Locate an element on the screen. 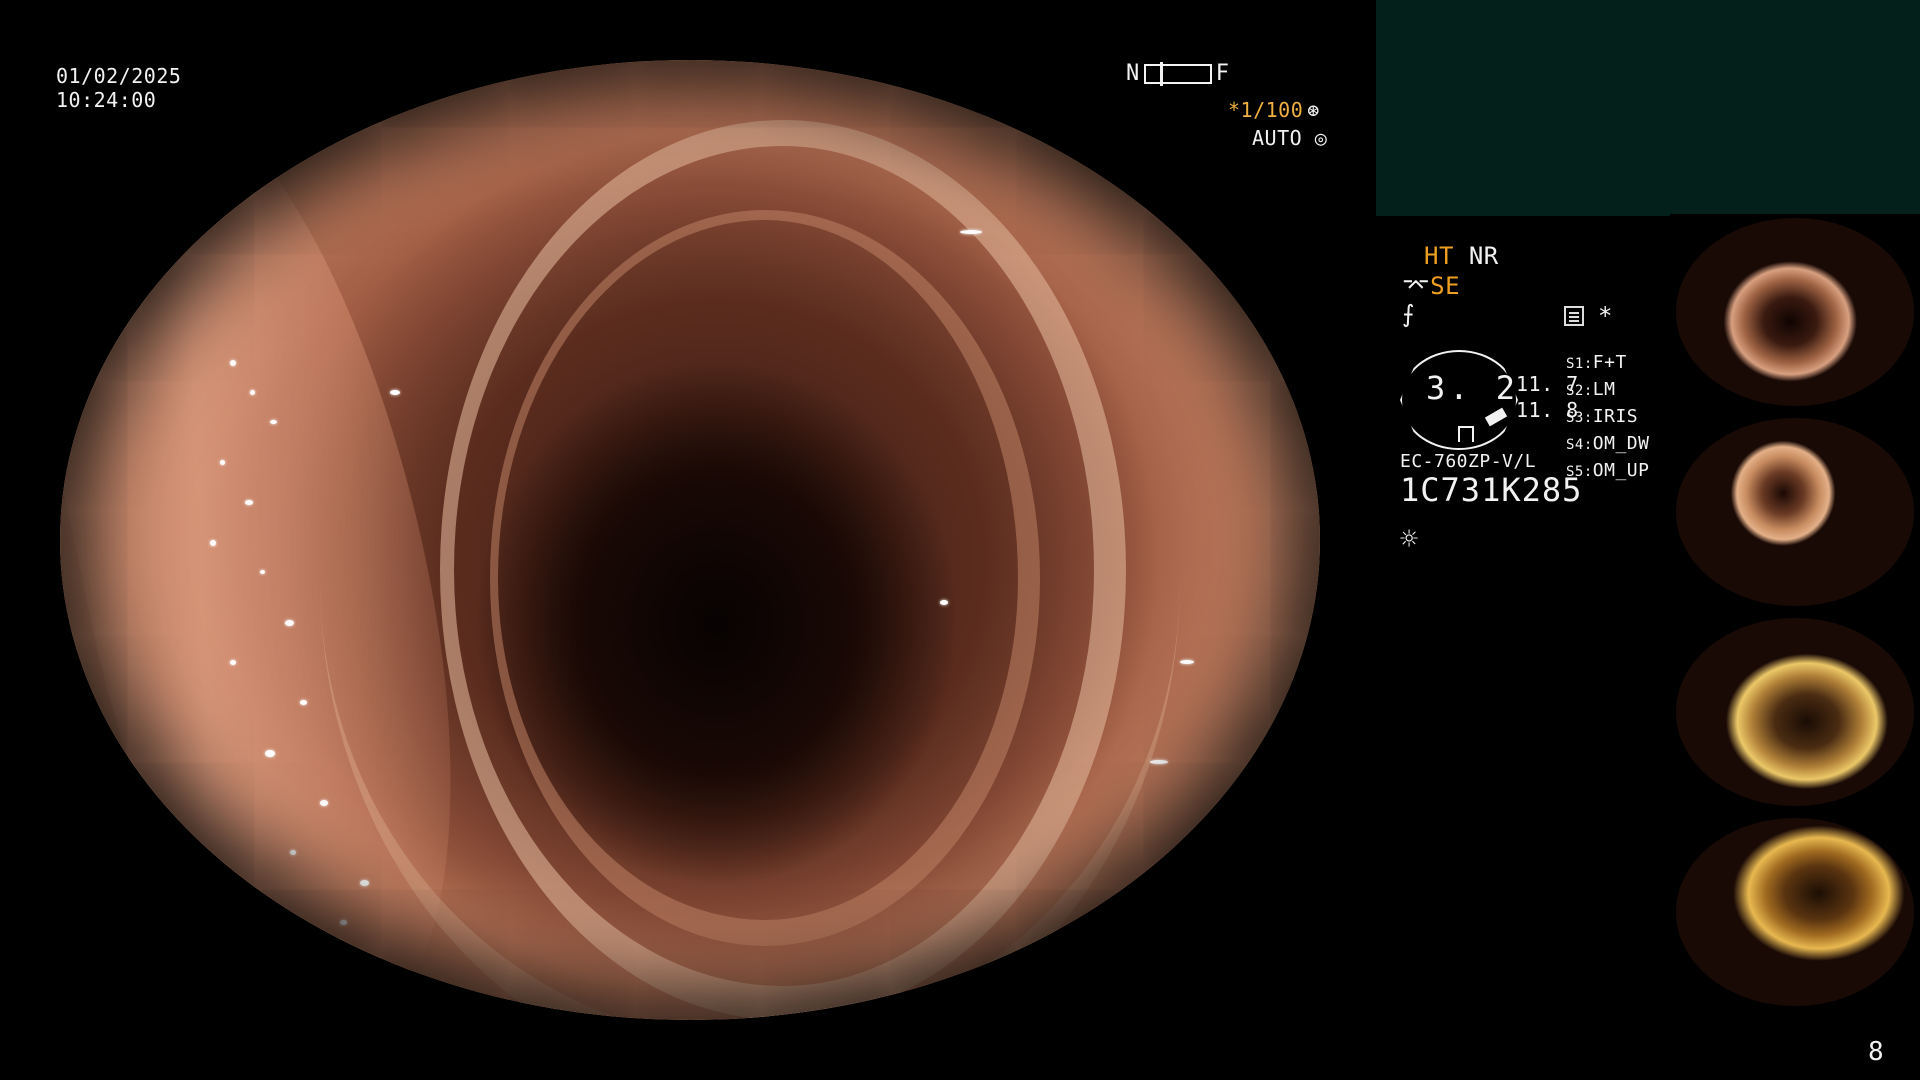  switch-key: S3: is located at coordinates (1579, 418).